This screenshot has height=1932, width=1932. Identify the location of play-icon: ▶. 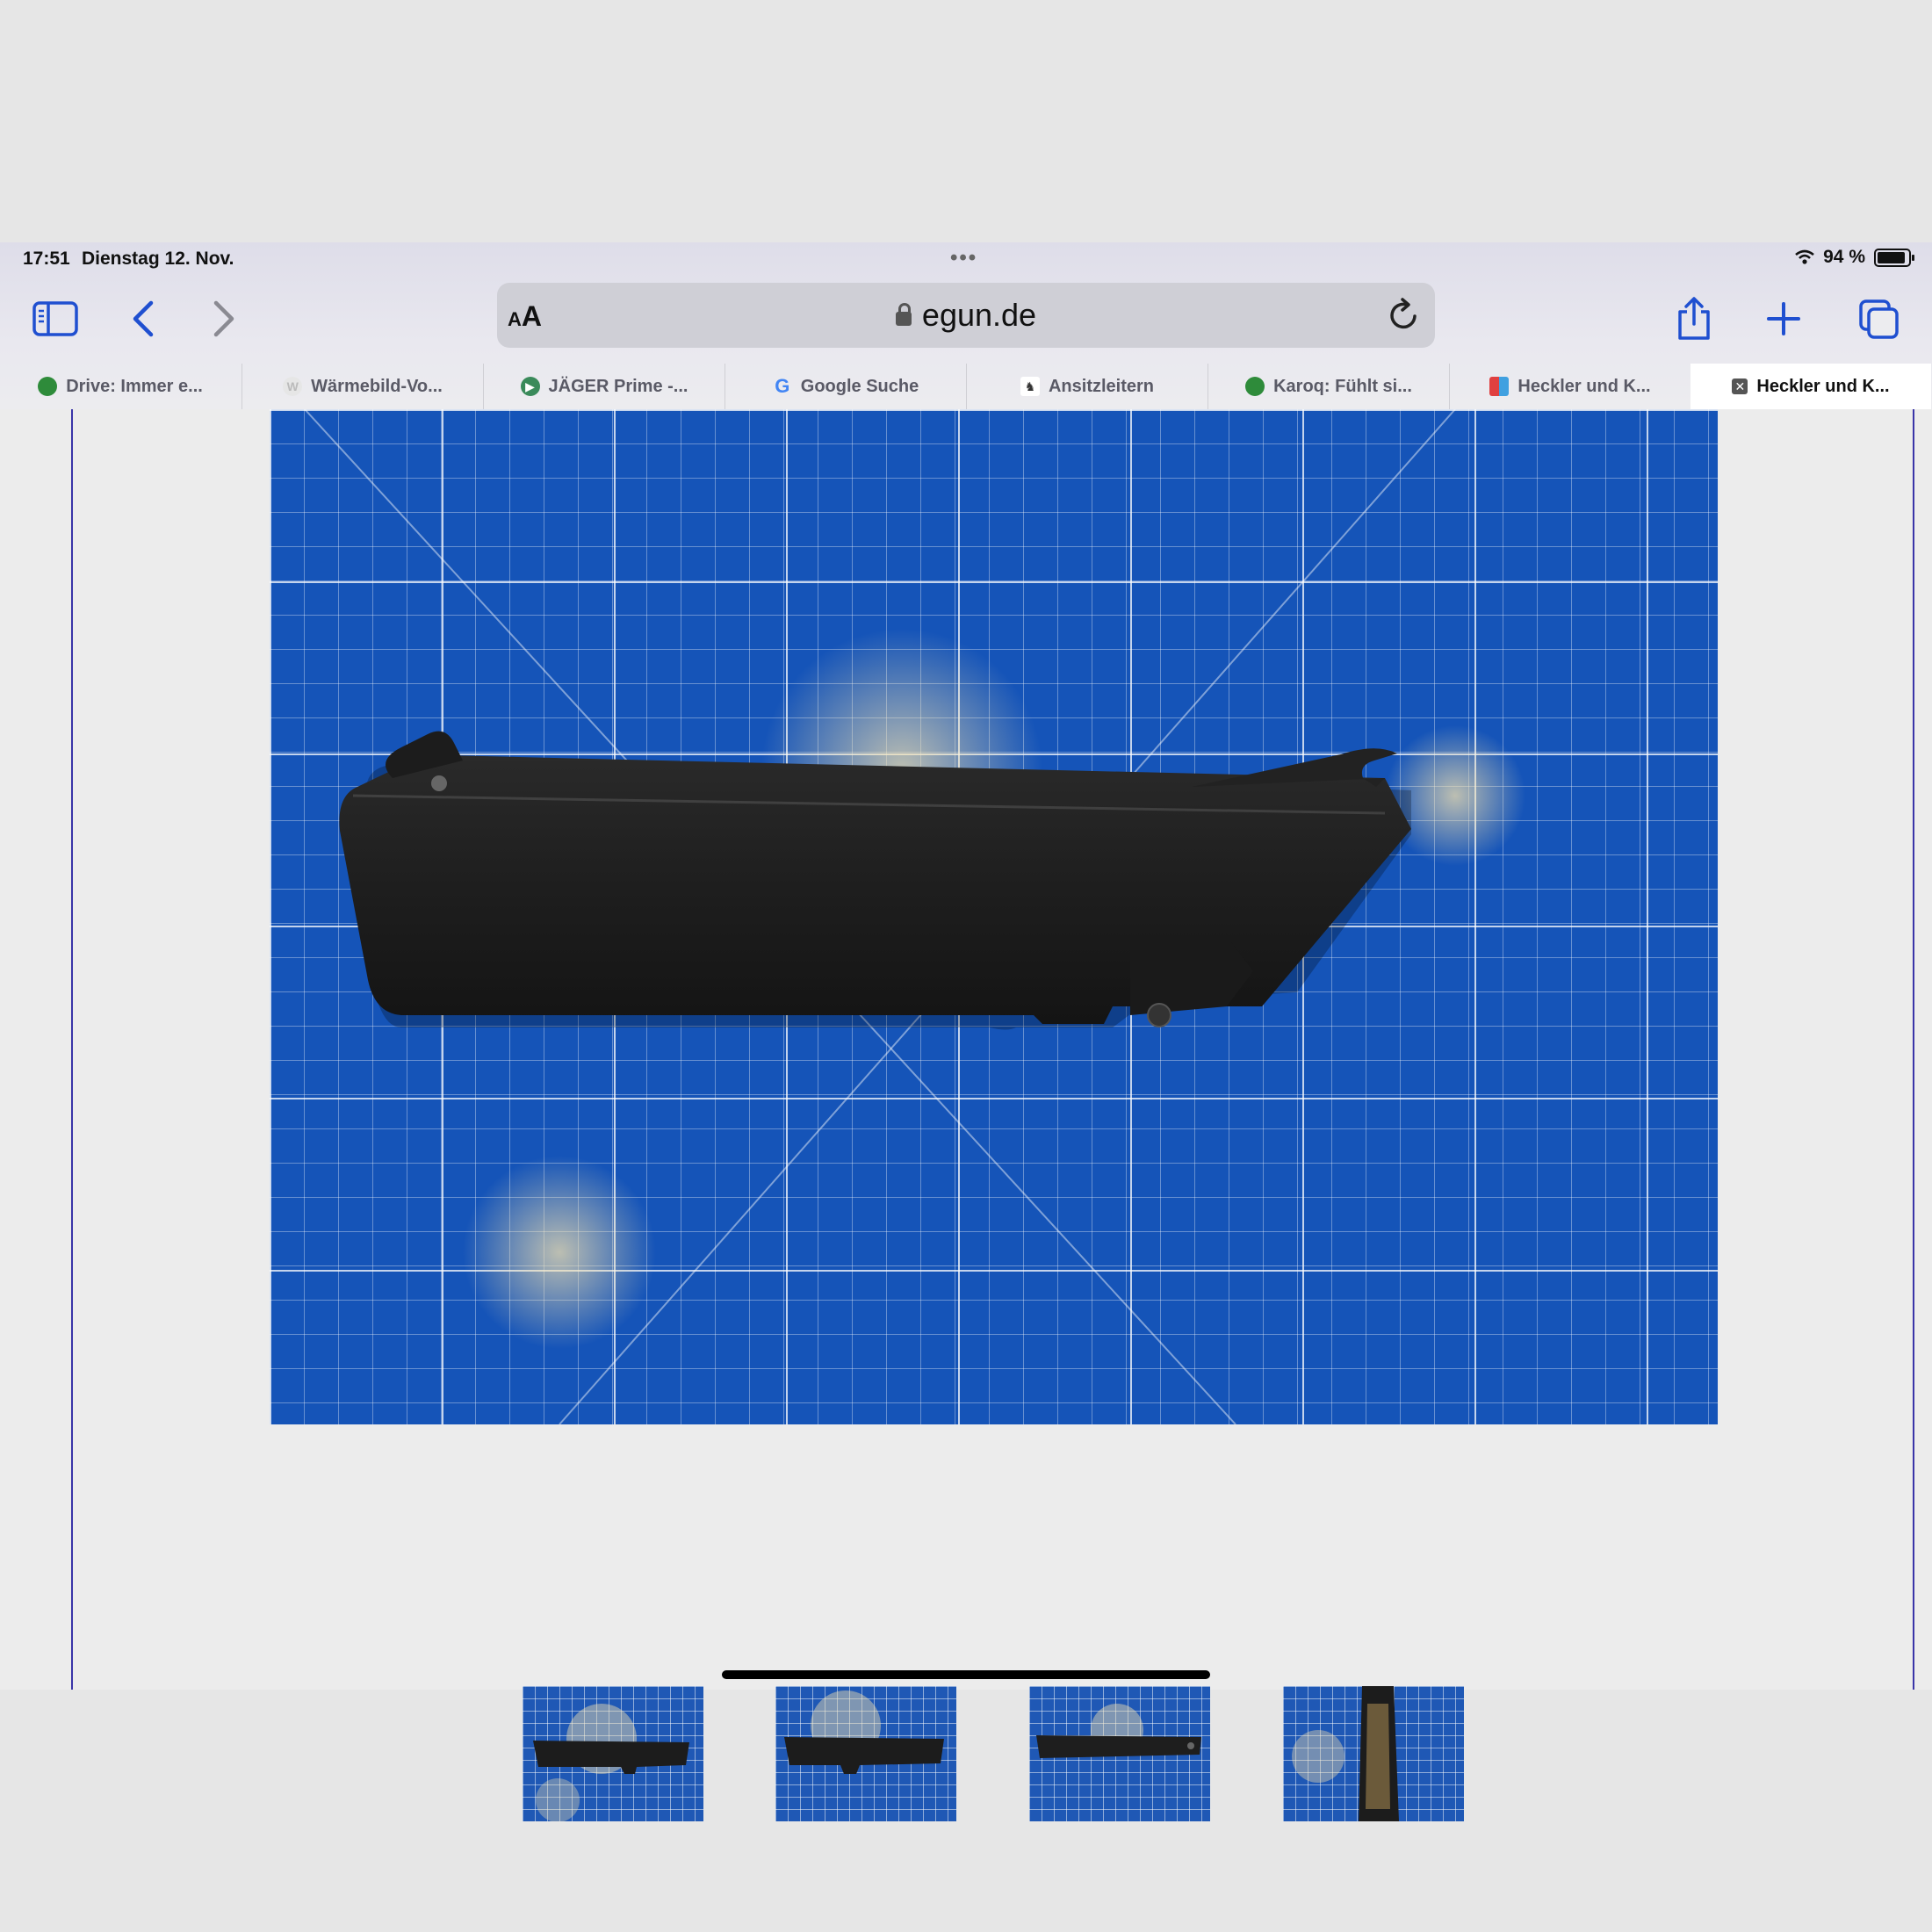
(530, 386).